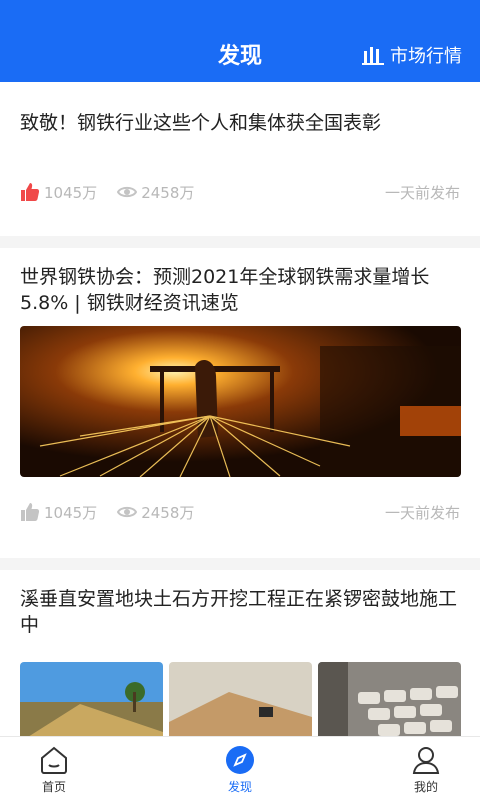  What do you see at coordinates (240, 290) in the screenshot?
I see `article-title: 世界钢铁协会：预测2021年全球钢铁需求量增长5.8% | 钢铁财经资讯速览` at bounding box center [240, 290].